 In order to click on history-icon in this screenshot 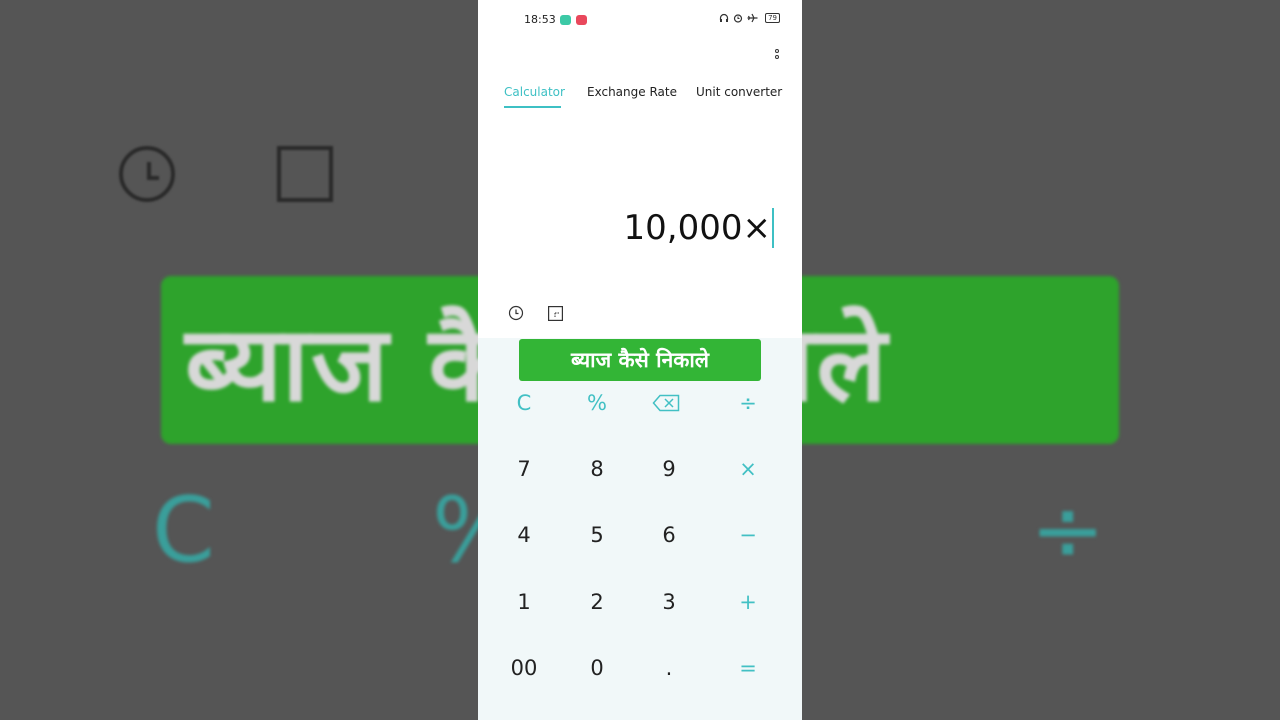, I will do `click(516, 313)`.